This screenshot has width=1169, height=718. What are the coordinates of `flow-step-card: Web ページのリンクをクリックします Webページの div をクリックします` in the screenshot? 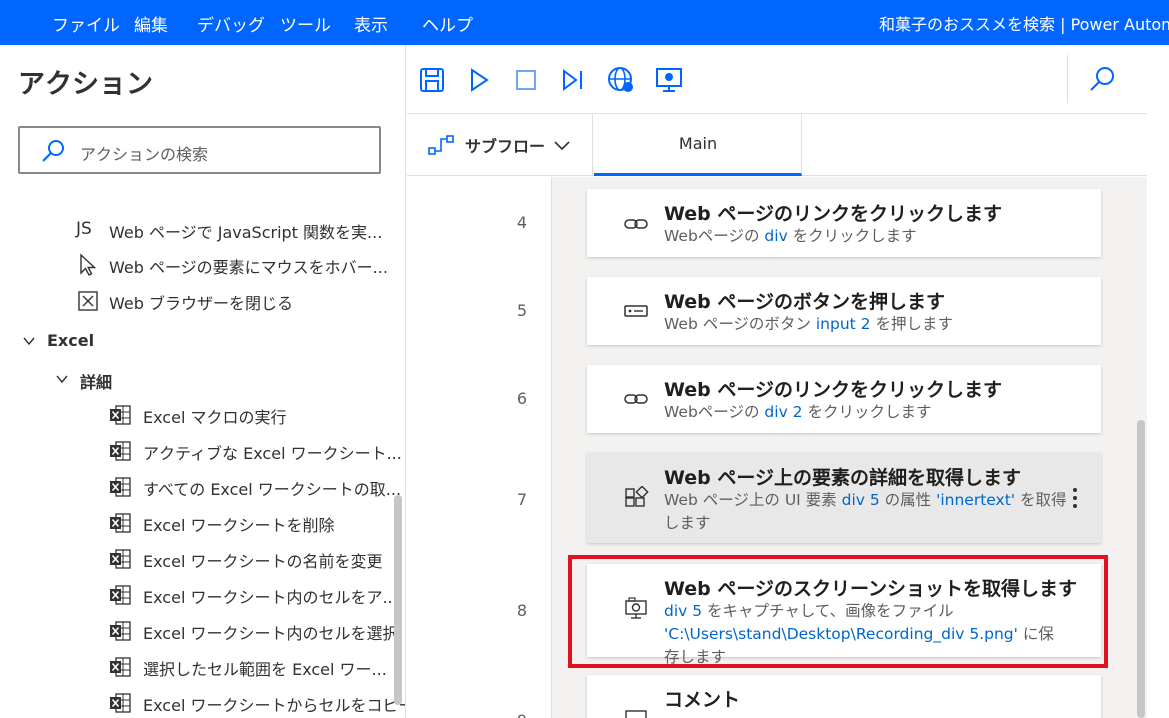 It's located at (844, 223).